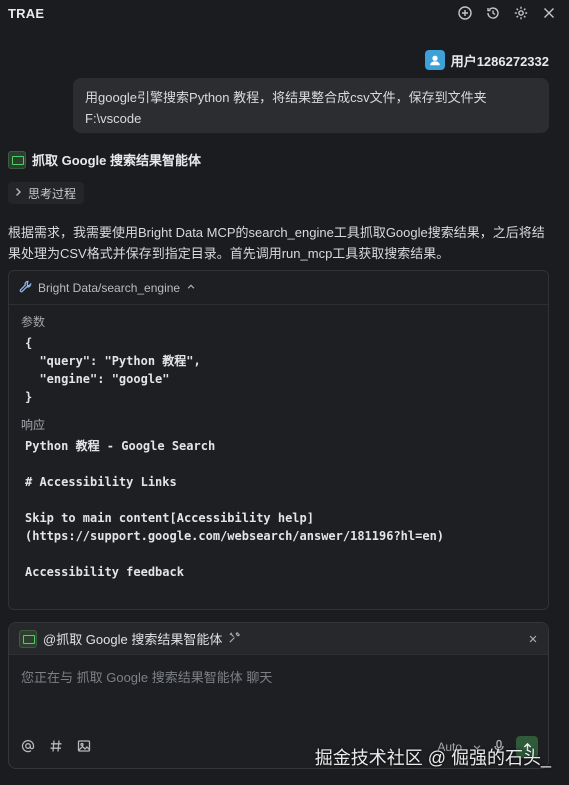 The width and height of the screenshot is (569, 785). Describe the element at coordinates (493, 13) in the screenshot. I see `history-icon` at that location.